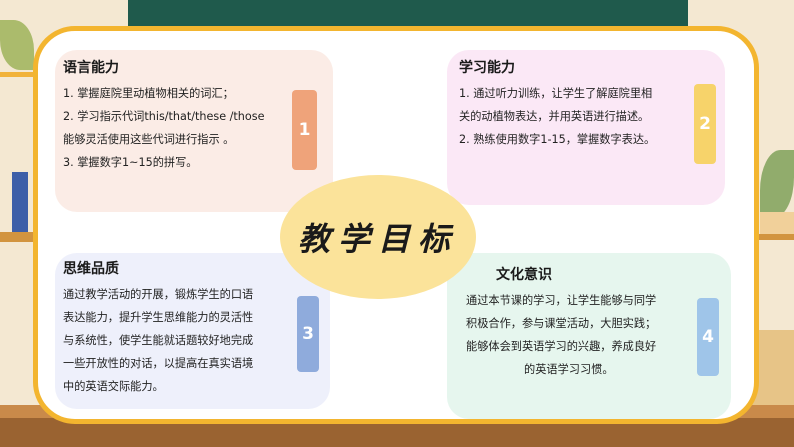 This screenshot has height=447, width=794. I want to click on shelf-decoration-right, so click(774, 237).